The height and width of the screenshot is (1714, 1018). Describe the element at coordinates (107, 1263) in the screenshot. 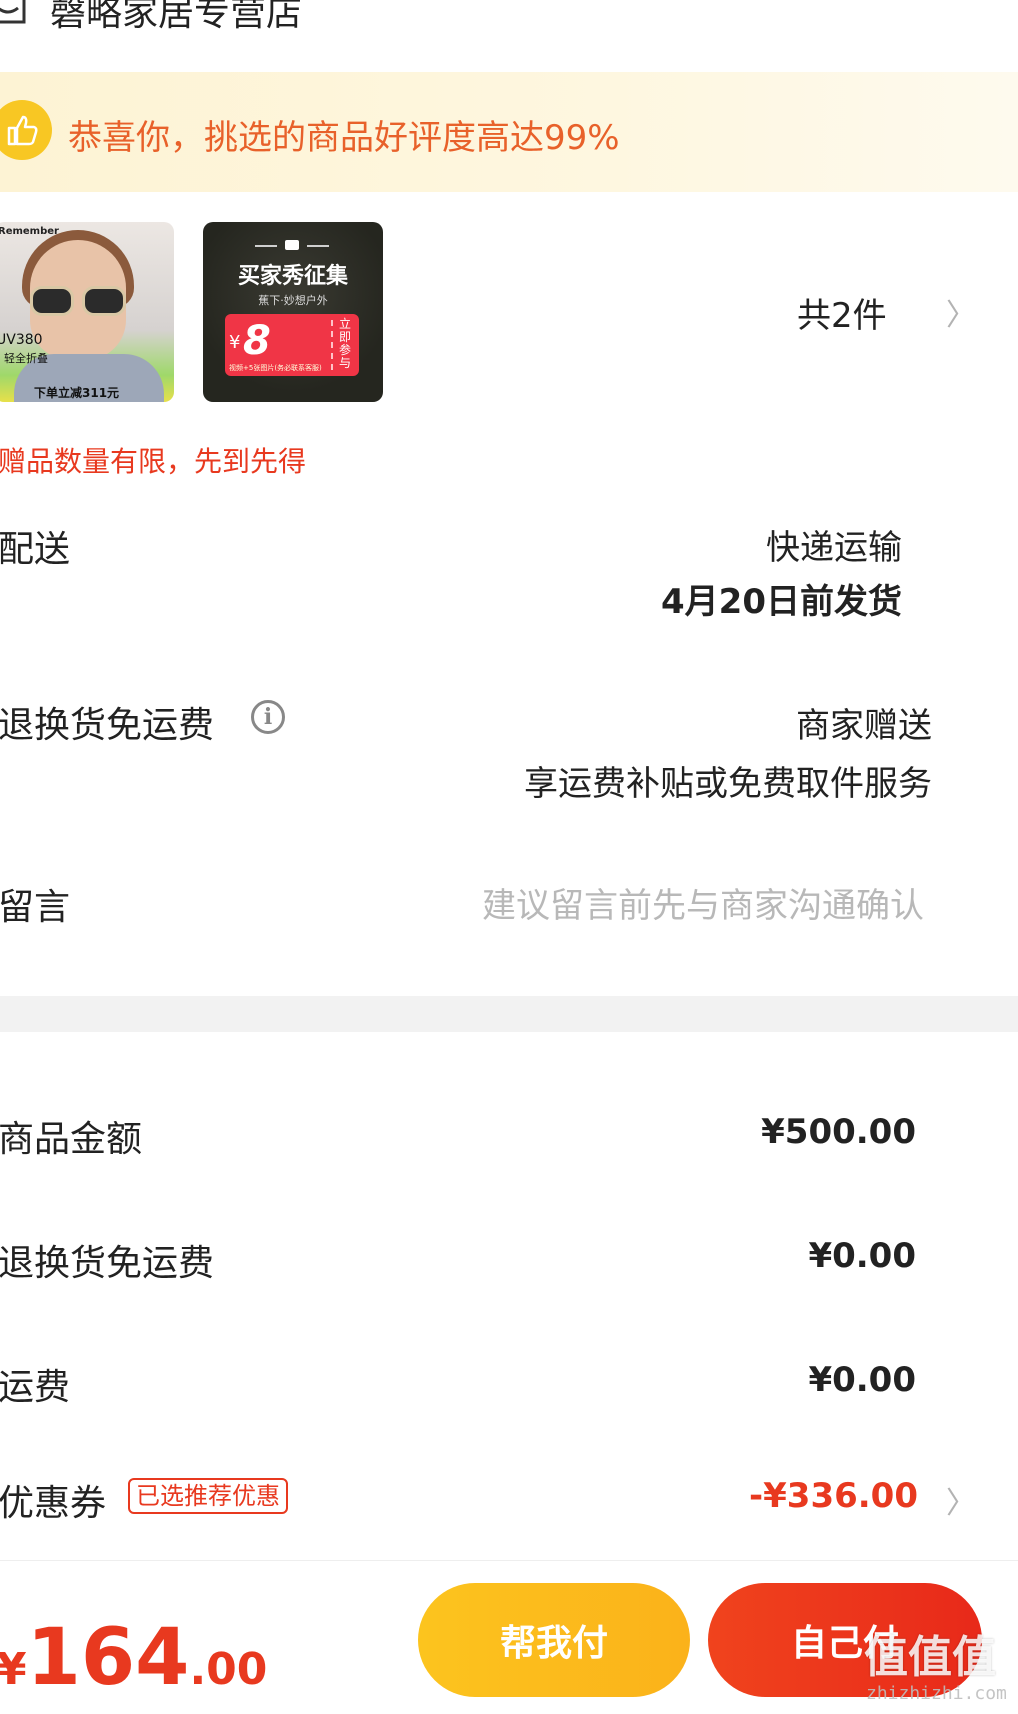

I see `return-fee-label: 退换货免运费` at that location.